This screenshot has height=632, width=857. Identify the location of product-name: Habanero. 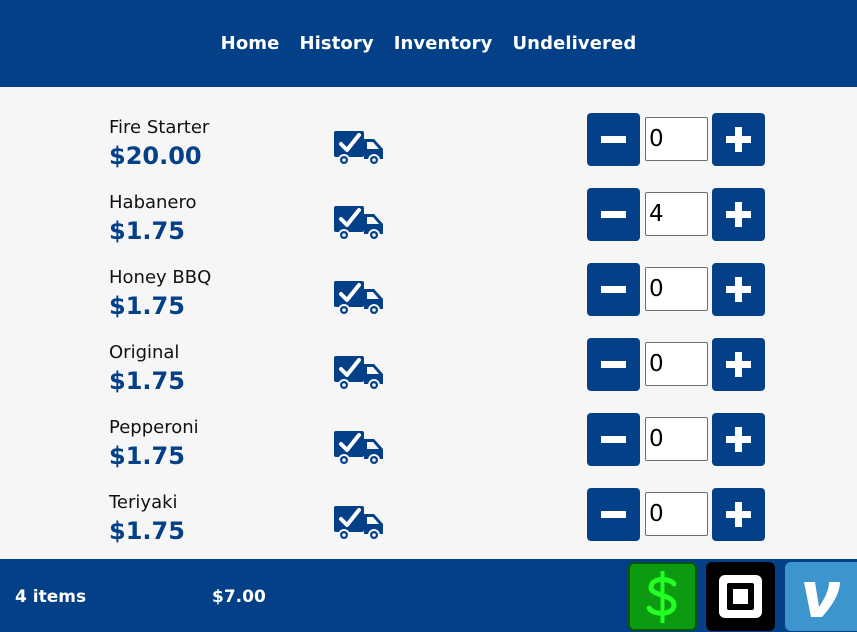
(153, 202).